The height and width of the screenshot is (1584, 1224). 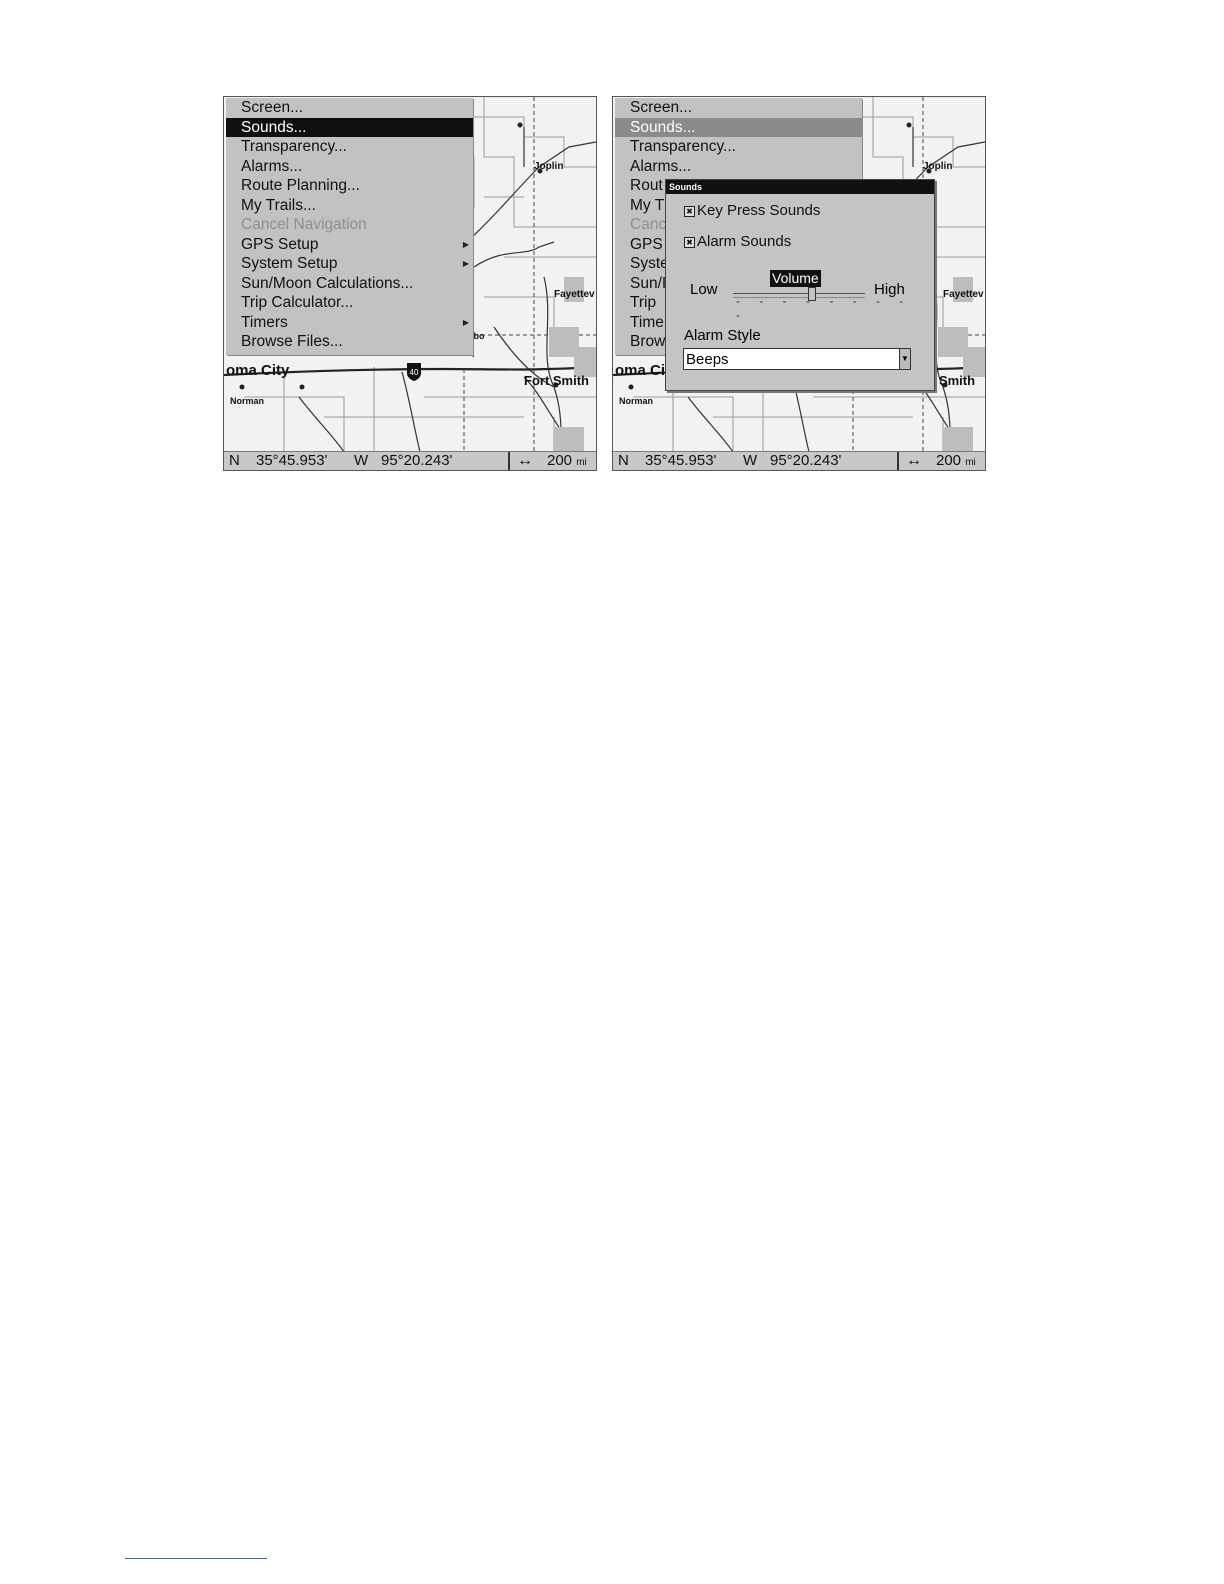 I want to click on menu-item-system-setup: System Setup ▶, so click(x=349, y=264).